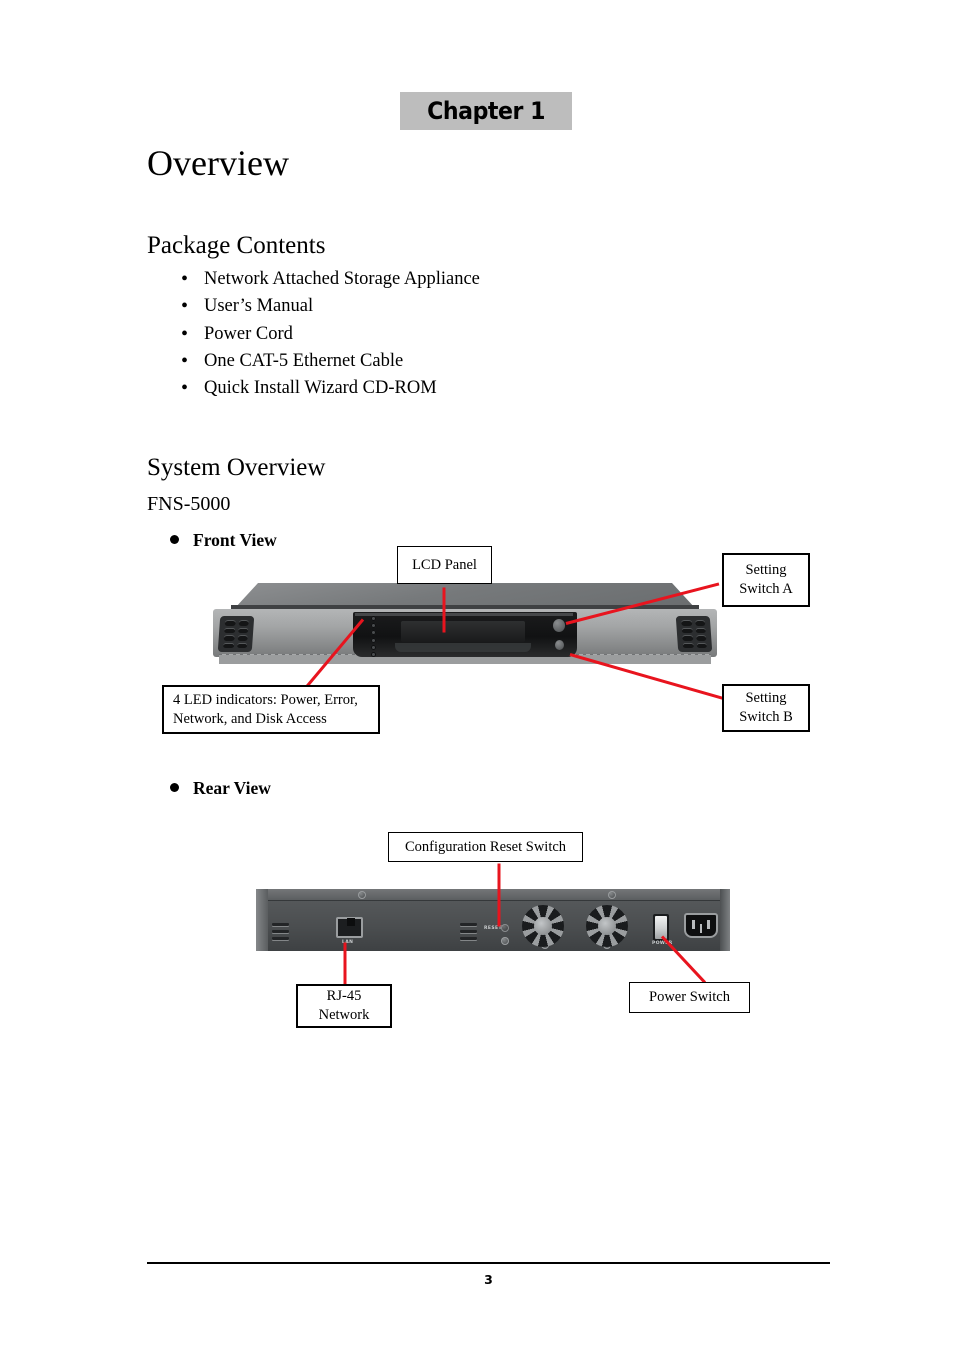 The width and height of the screenshot is (954, 1351). What do you see at coordinates (468, 932) in the screenshot?
I see `vent-slots-center` at bounding box center [468, 932].